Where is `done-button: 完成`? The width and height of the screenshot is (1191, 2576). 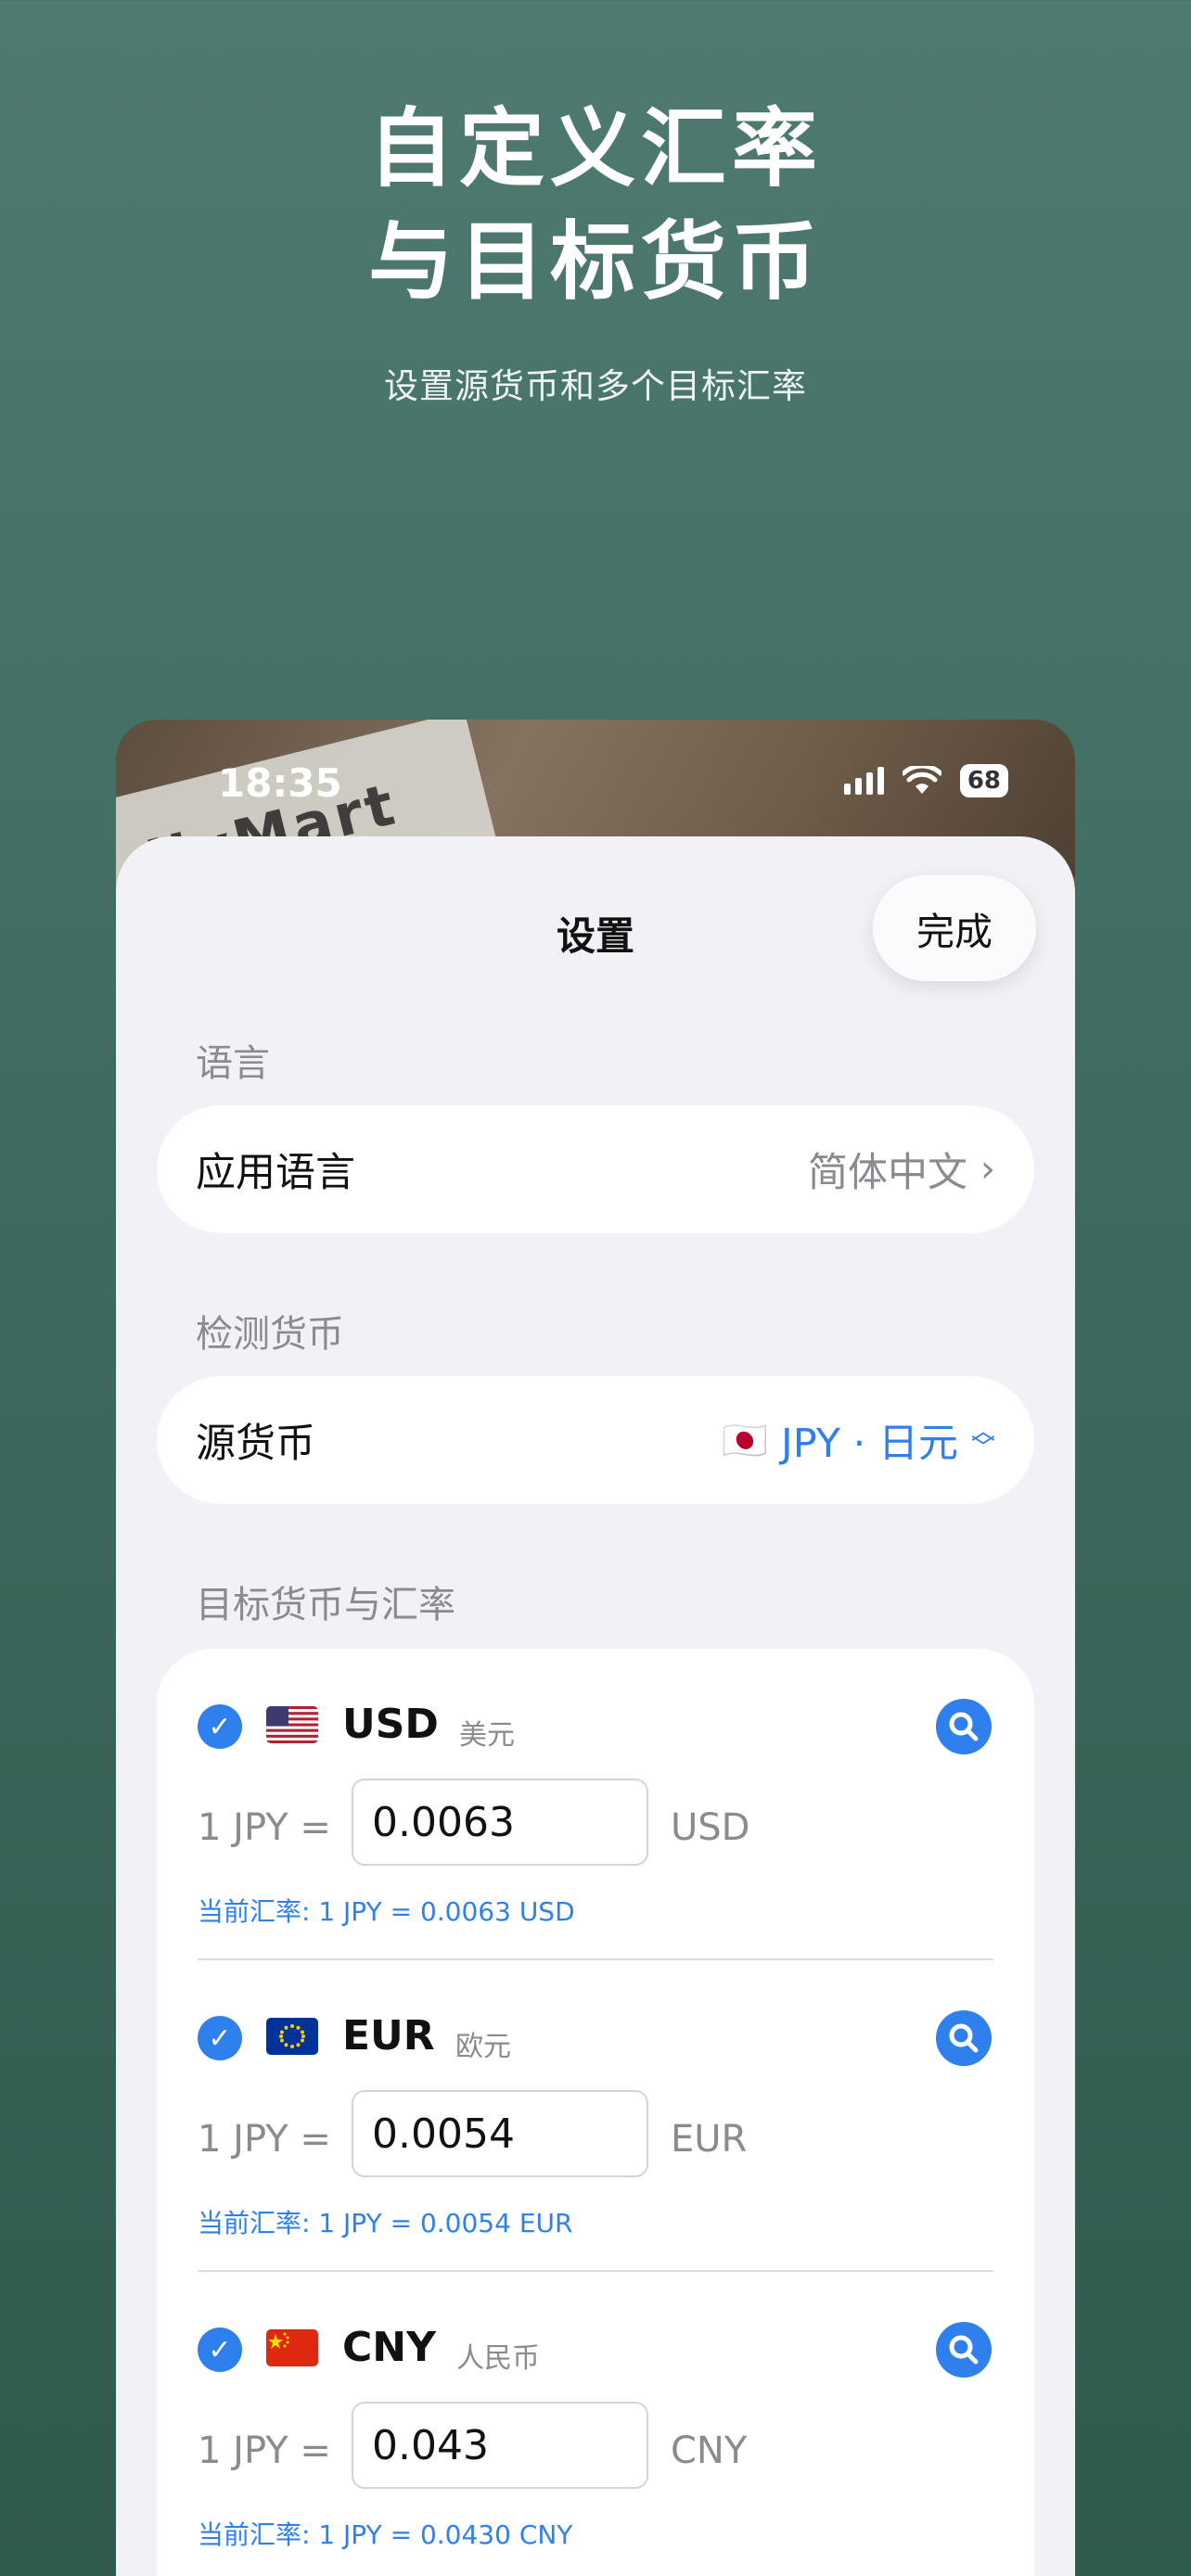
done-button: 完成 is located at coordinates (955, 928).